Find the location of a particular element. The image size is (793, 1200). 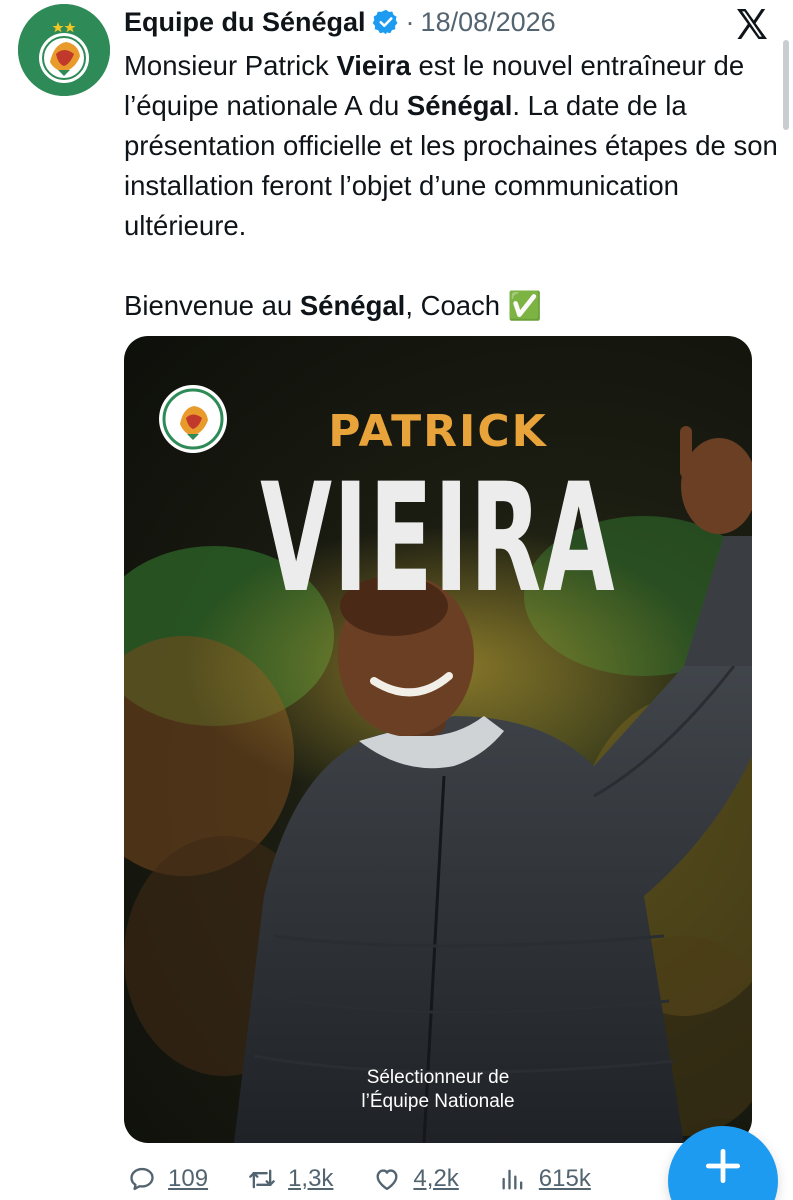

views-chart-icon is located at coordinates (512, 1179).